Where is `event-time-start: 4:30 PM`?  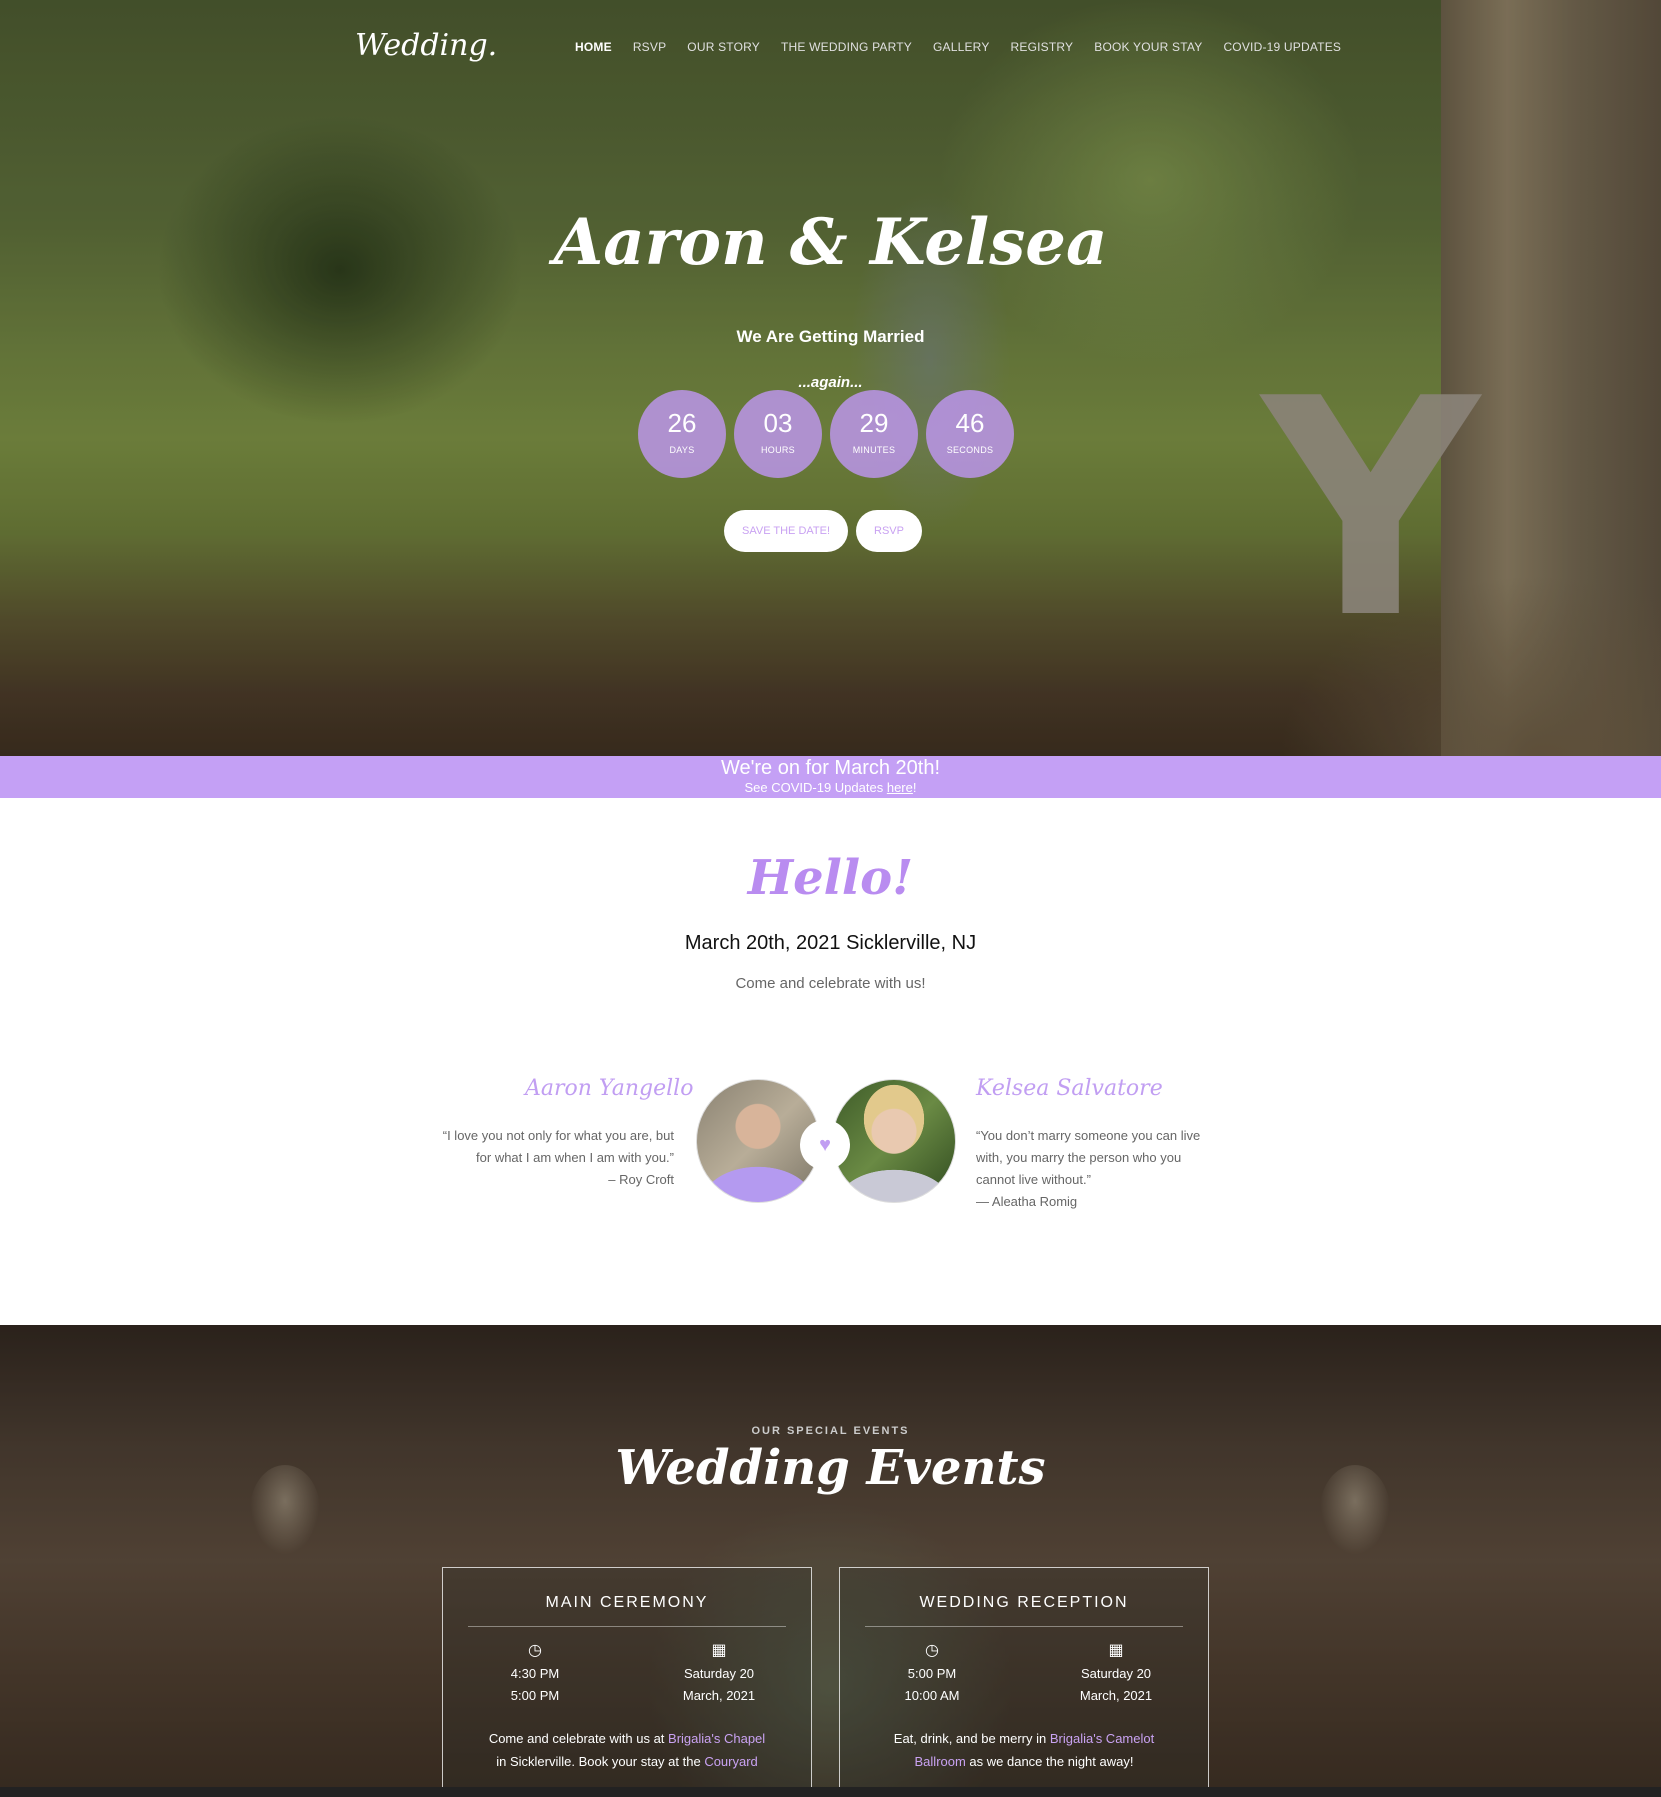
event-time-start: 4:30 PM is located at coordinates (535, 1673).